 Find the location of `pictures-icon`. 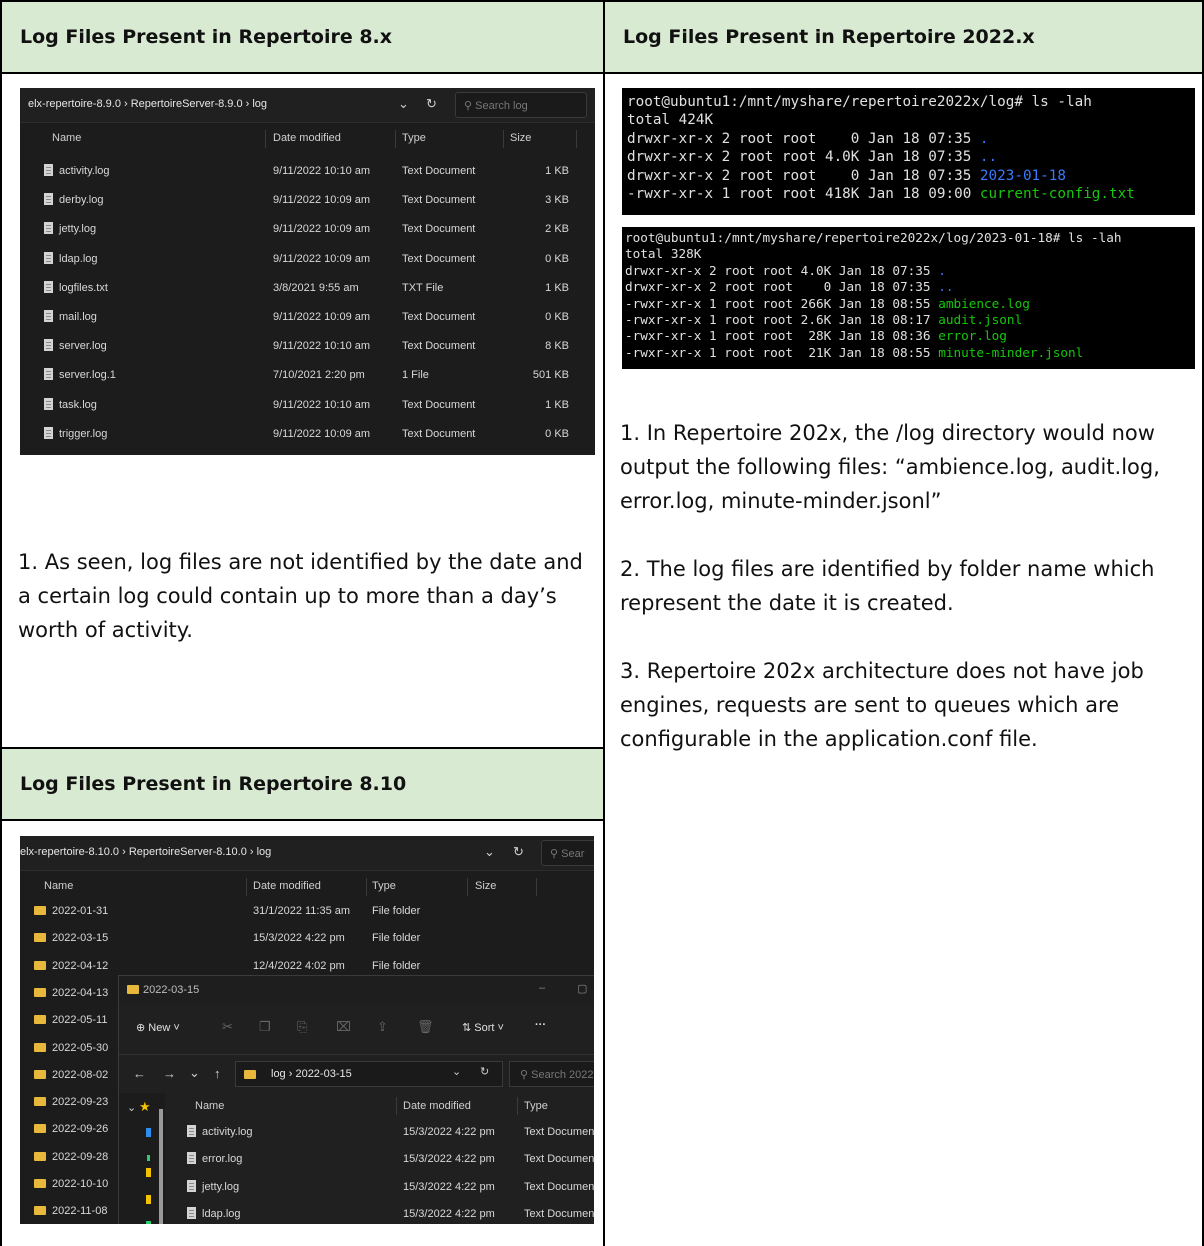

pictures-icon is located at coordinates (148, 1199).